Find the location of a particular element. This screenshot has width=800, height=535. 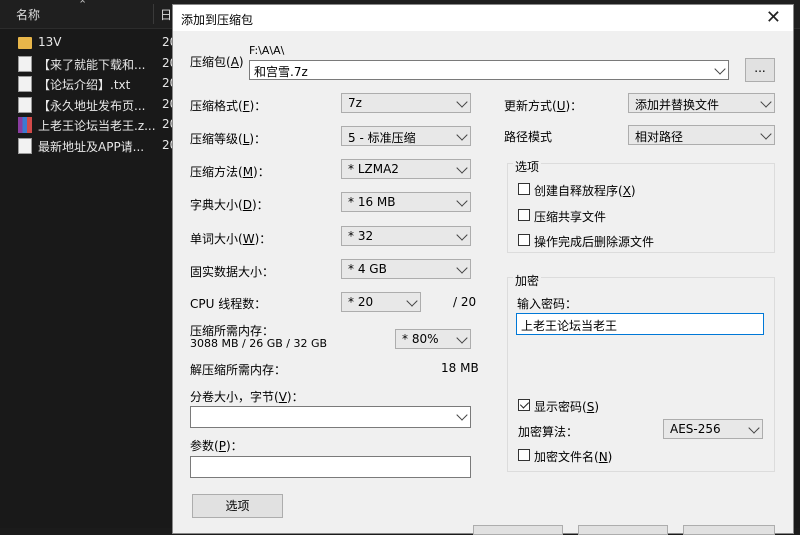

checkbox-checked-icon is located at coordinates (524, 405).